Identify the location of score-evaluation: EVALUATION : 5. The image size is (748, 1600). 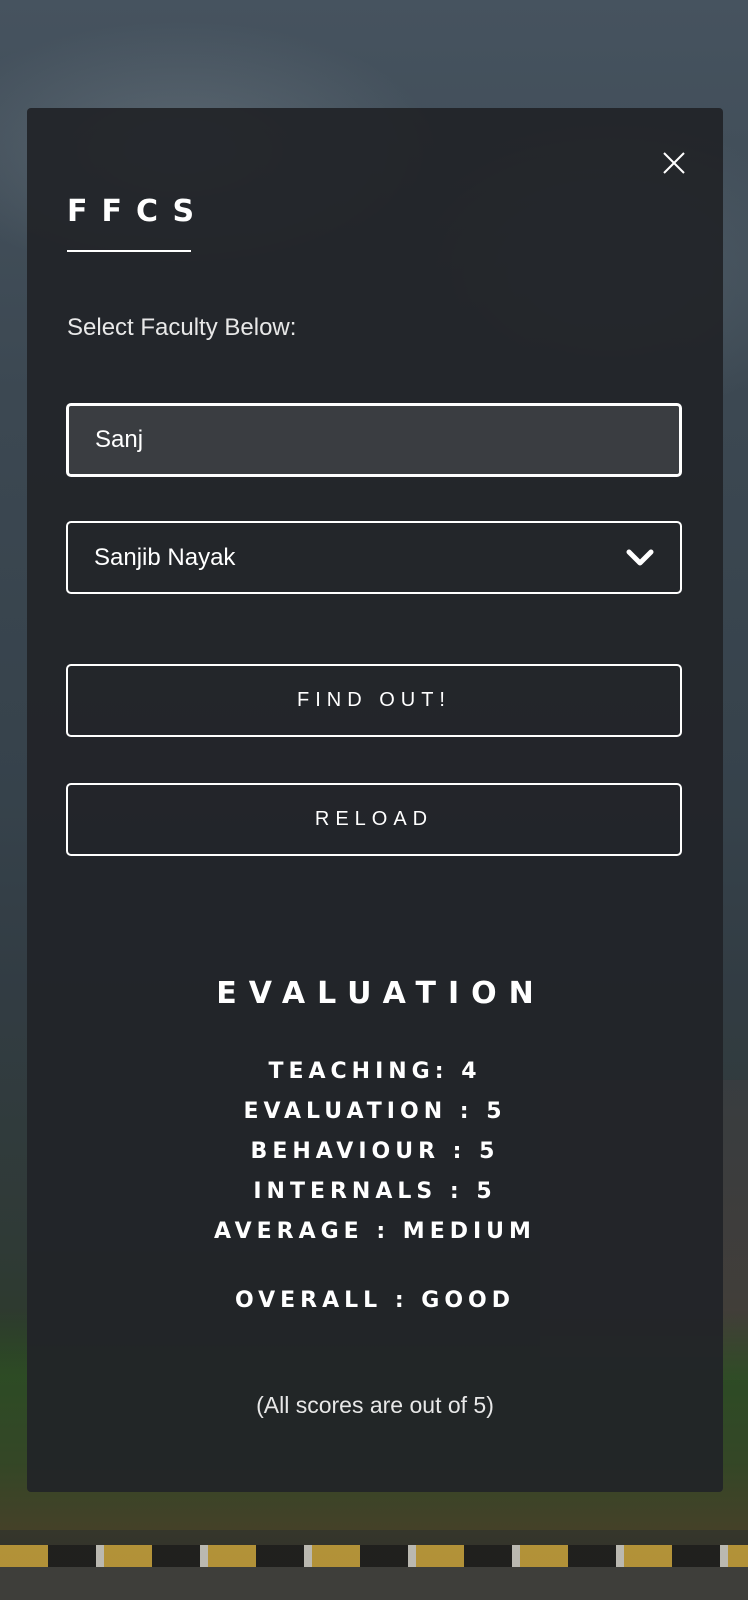
(375, 1111).